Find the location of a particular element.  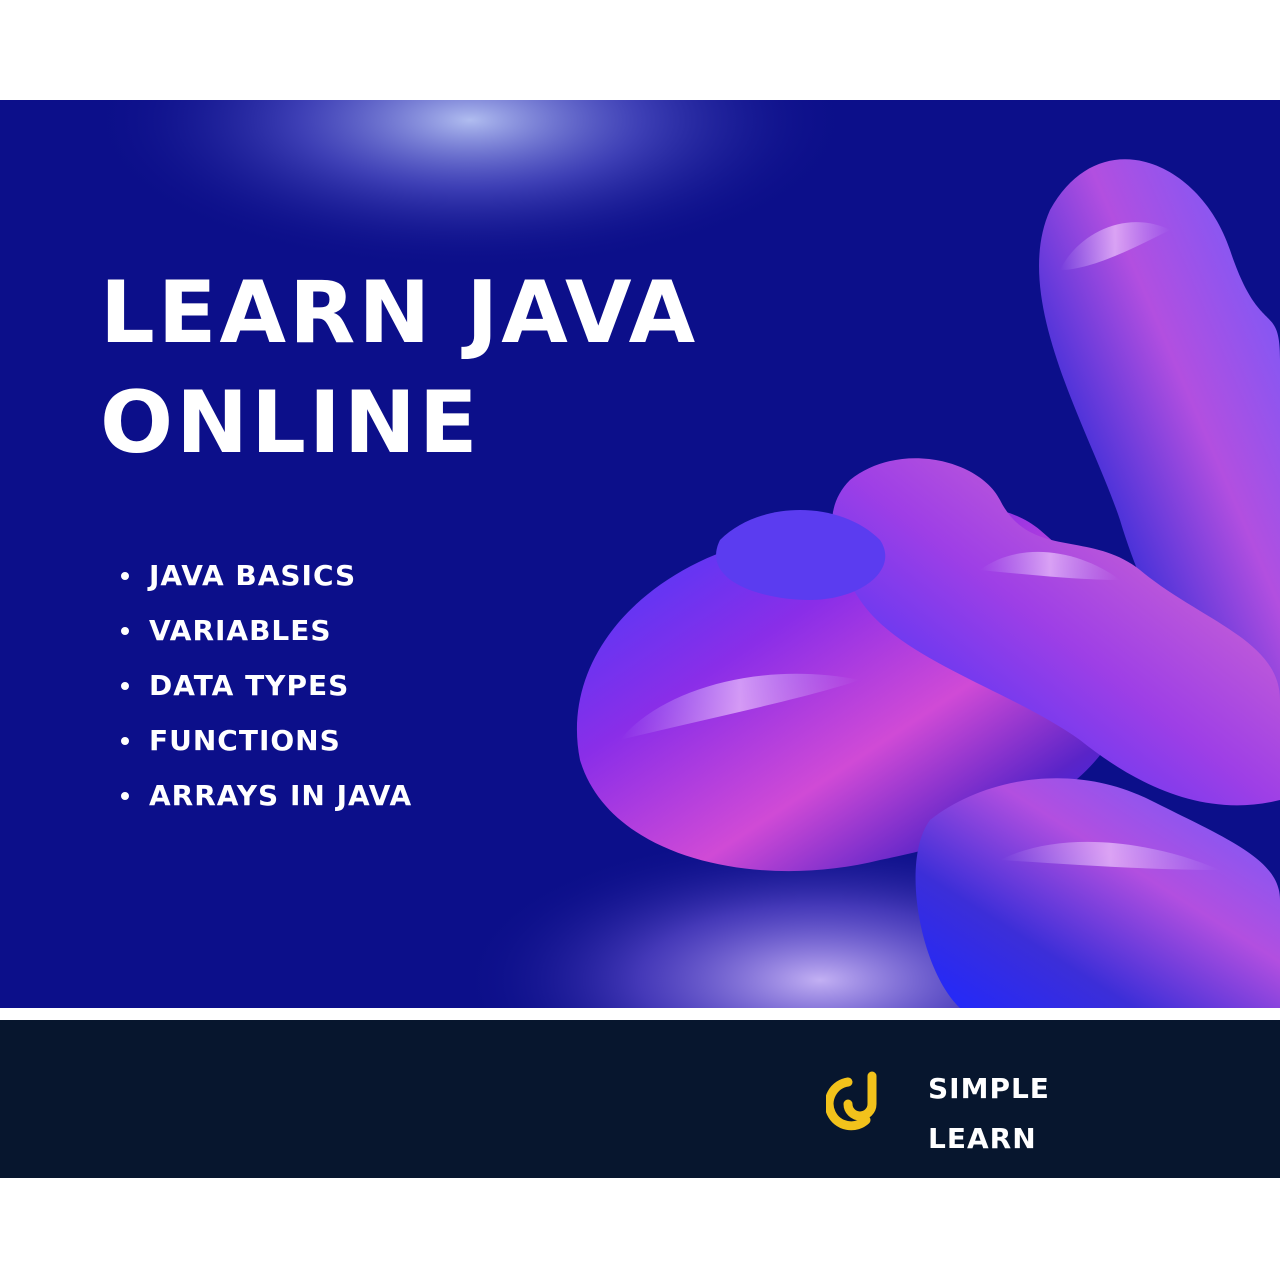

topic-item: JAVA BASICS is located at coordinates (265, 575).